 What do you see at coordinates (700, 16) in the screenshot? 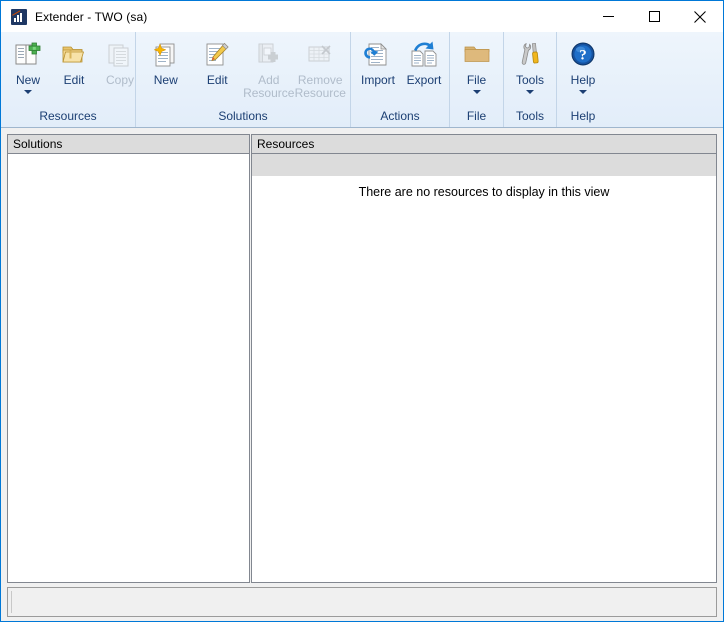
I see `close-icon` at bounding box center [700, 16].